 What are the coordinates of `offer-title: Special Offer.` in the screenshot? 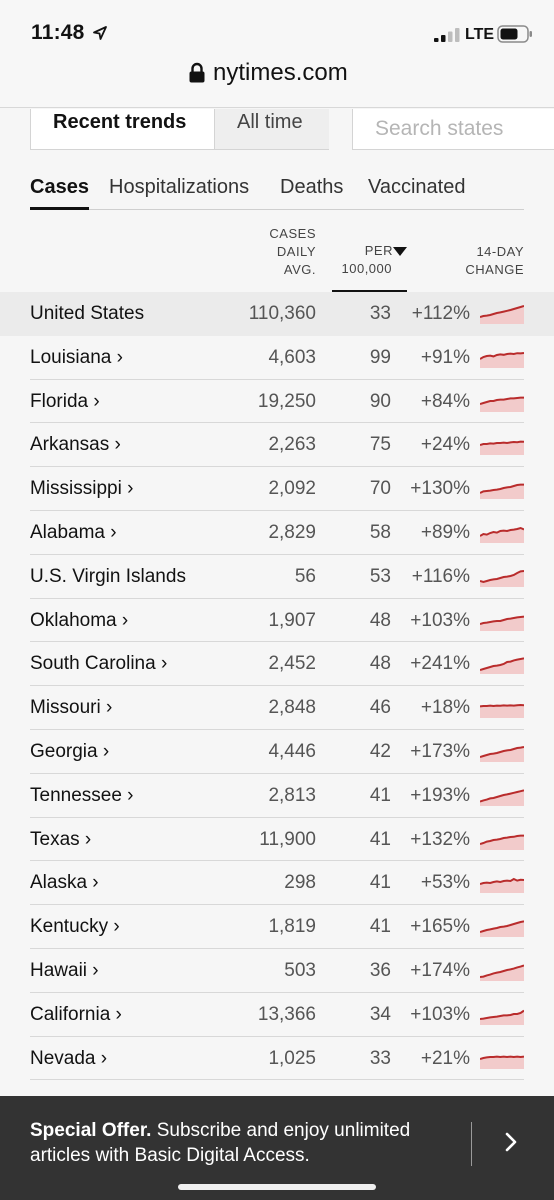 It's located at (91, 1130).